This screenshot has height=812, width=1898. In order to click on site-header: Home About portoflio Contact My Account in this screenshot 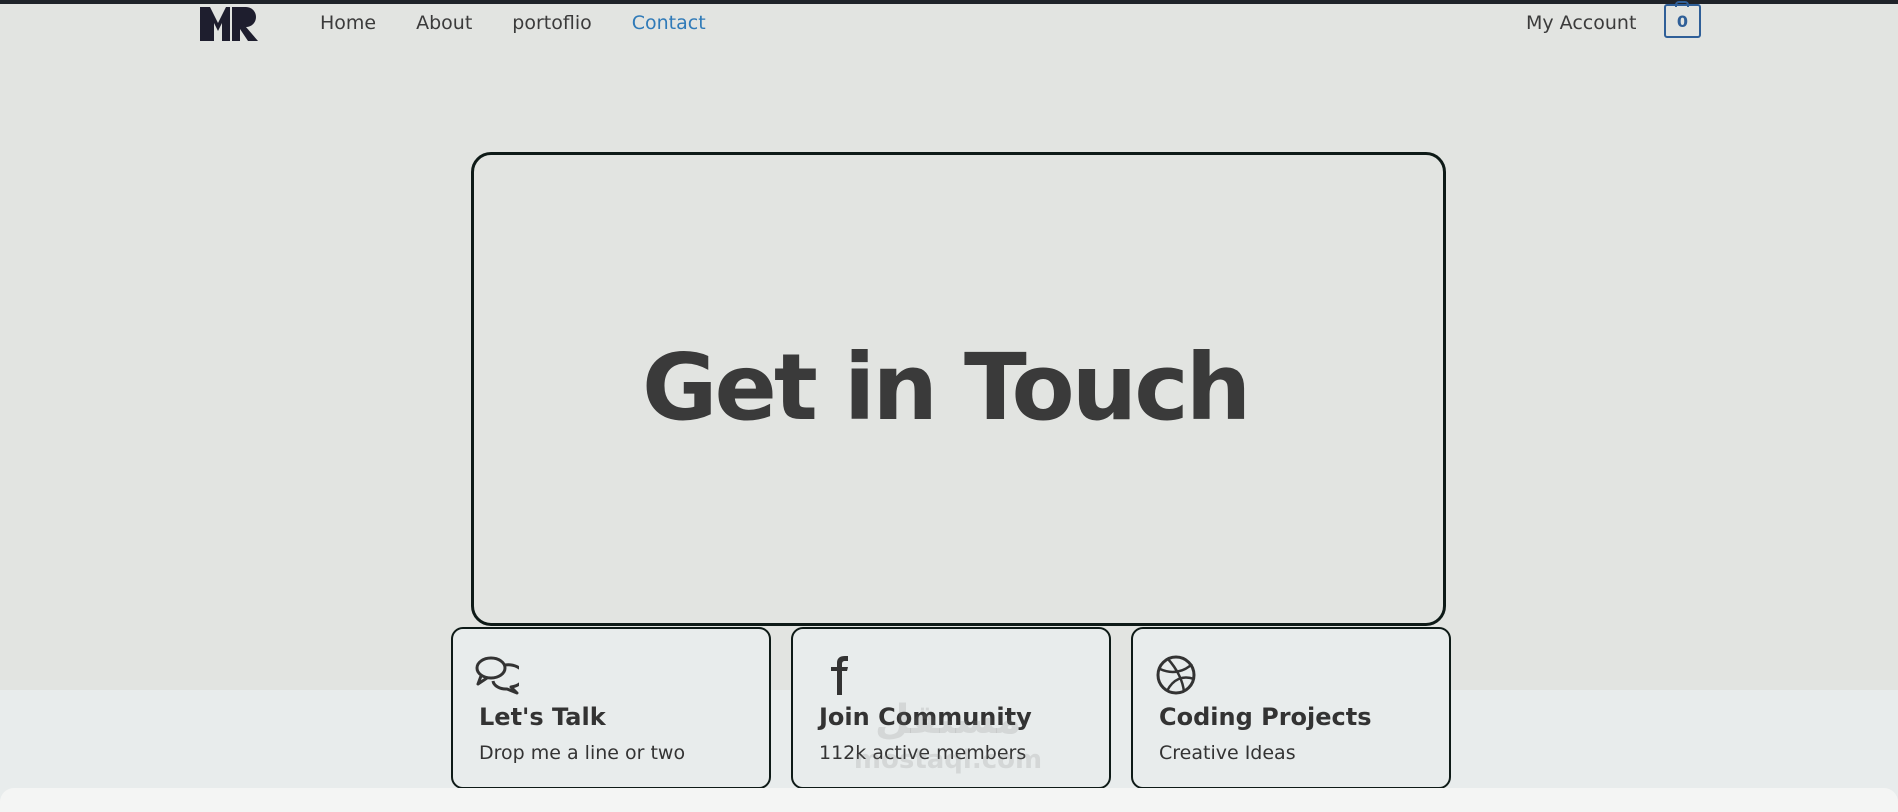, I will do `click(949, 26)`.